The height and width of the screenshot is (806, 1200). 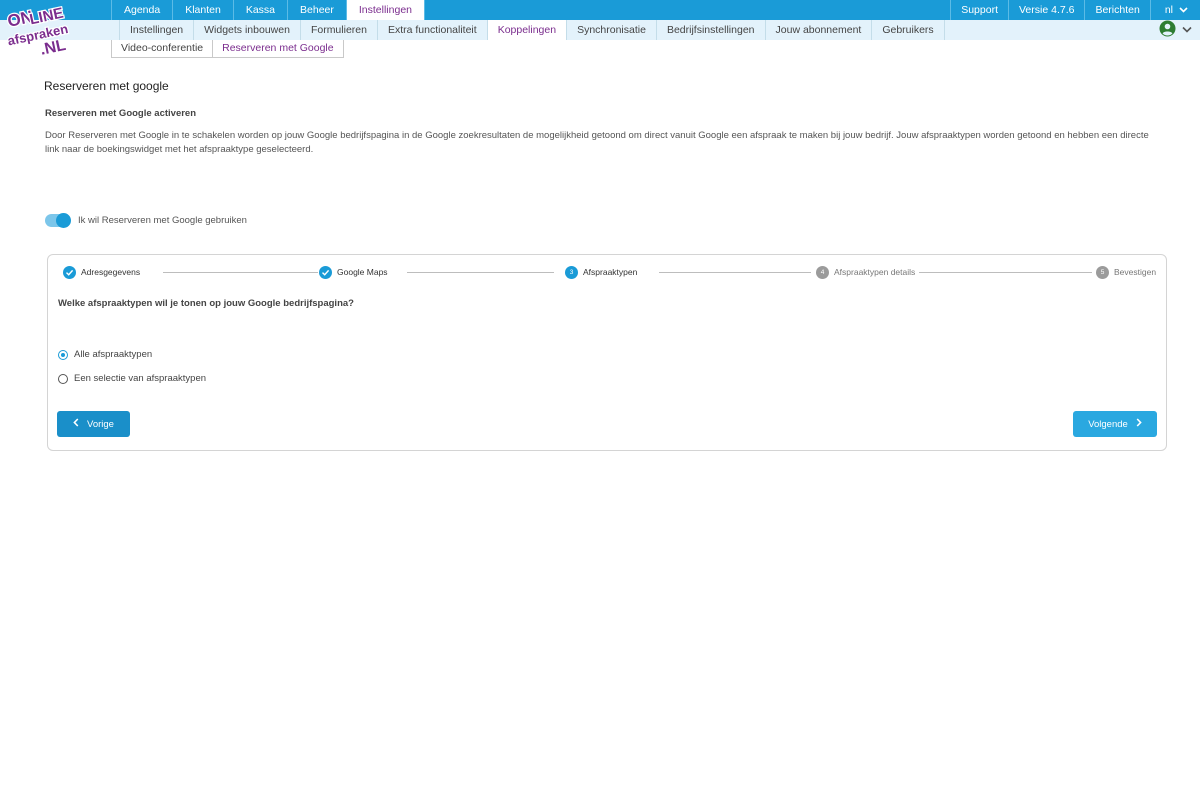 What do you see at coordinates (259, 10) in the screenshot?
I see `nav-kassa: Kassa` at bounding box center [259, 10].